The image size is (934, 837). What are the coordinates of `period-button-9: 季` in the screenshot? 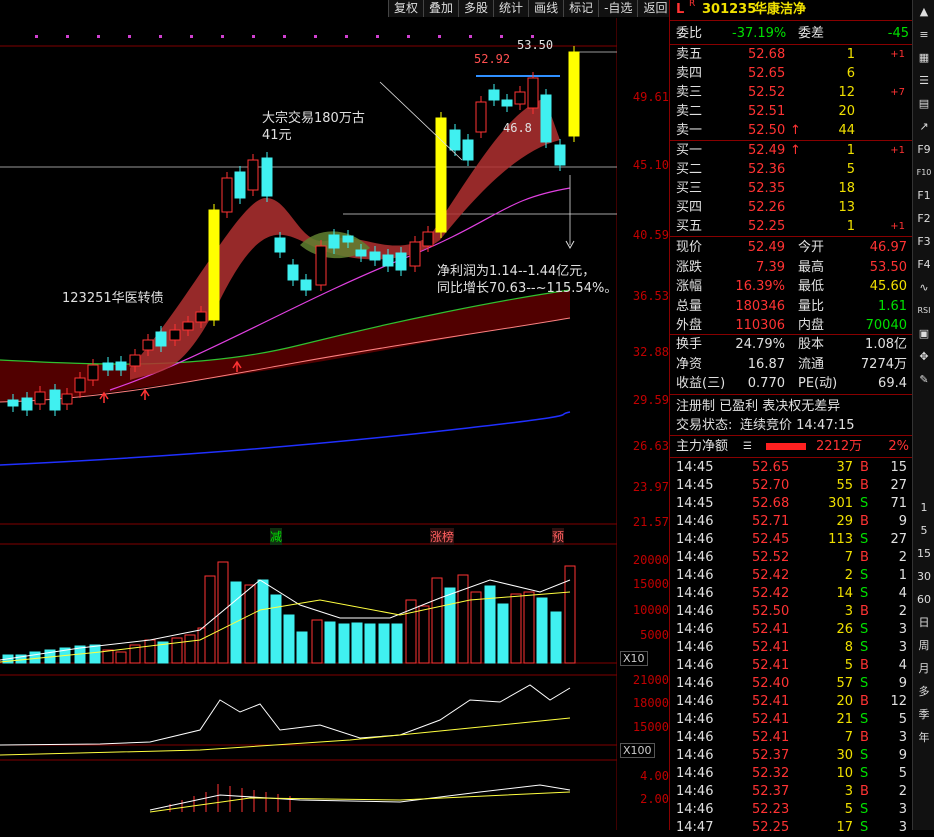 It's located at (924, 715).